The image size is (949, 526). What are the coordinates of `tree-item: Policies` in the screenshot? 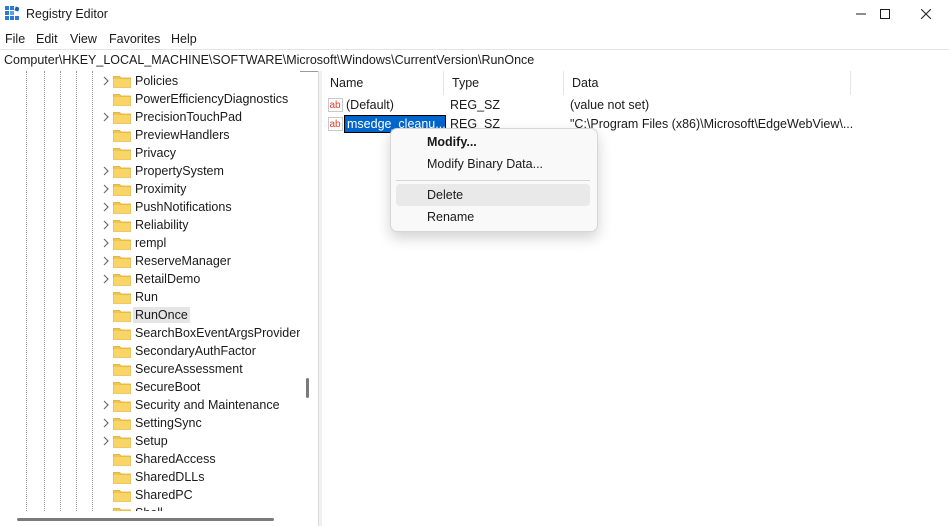 It's located at (150, 81).